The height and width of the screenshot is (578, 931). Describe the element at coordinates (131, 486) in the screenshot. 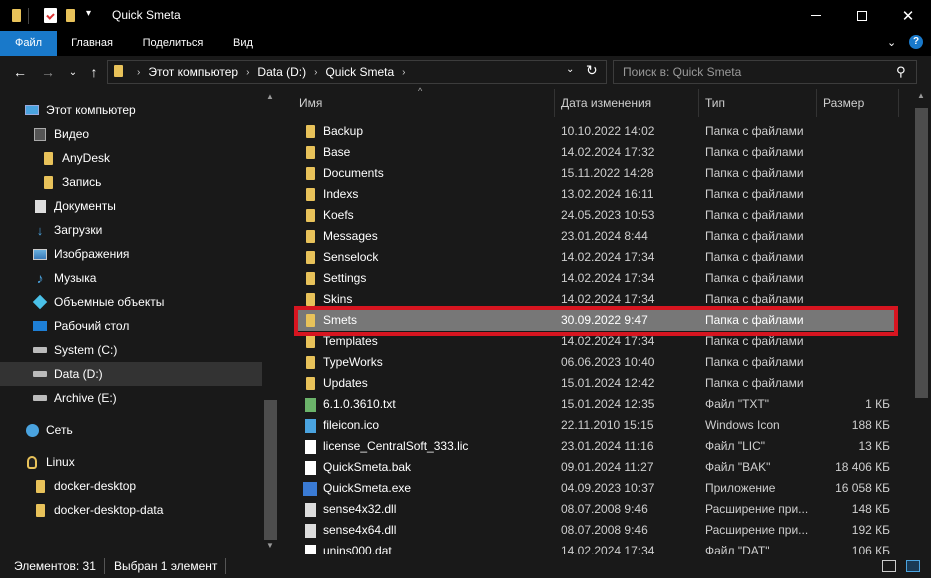

I see `nav-docker-desktop: docker-desktop` at that location.